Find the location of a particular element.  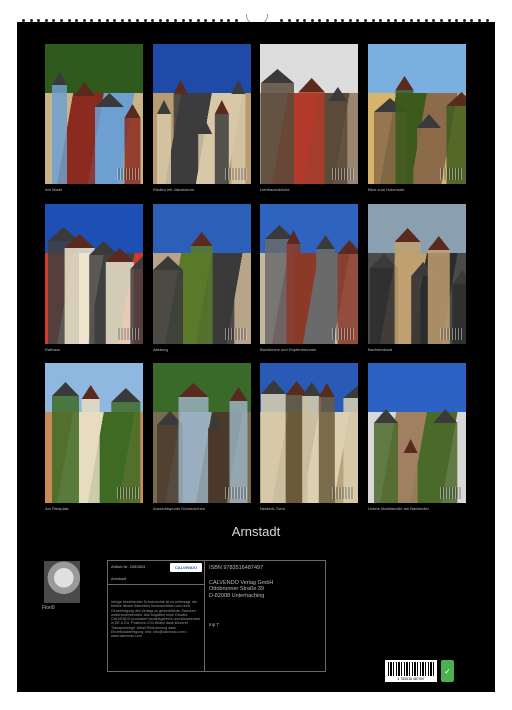

photo-card: Aussichtspunkt Schneckchen is located at coordinates (202, 437).